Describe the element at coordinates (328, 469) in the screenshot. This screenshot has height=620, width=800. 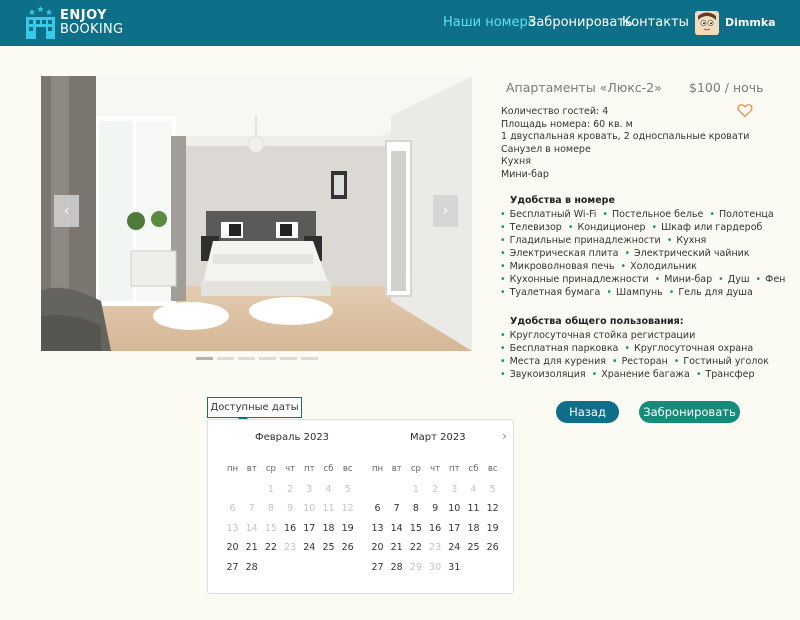
I see `weekday-label: сб` at that location.